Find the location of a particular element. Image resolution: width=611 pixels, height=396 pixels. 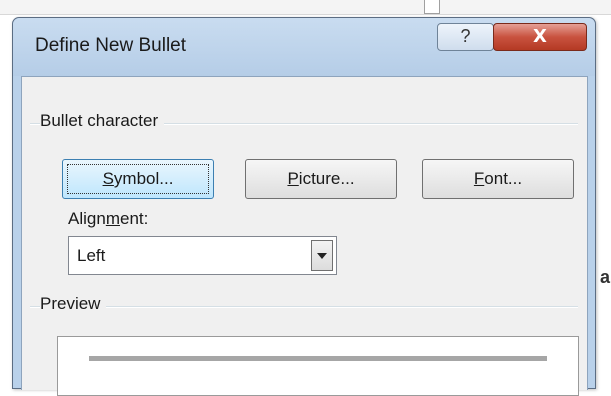

dropdown-arrow-icon is located at coordinates (322, 255).